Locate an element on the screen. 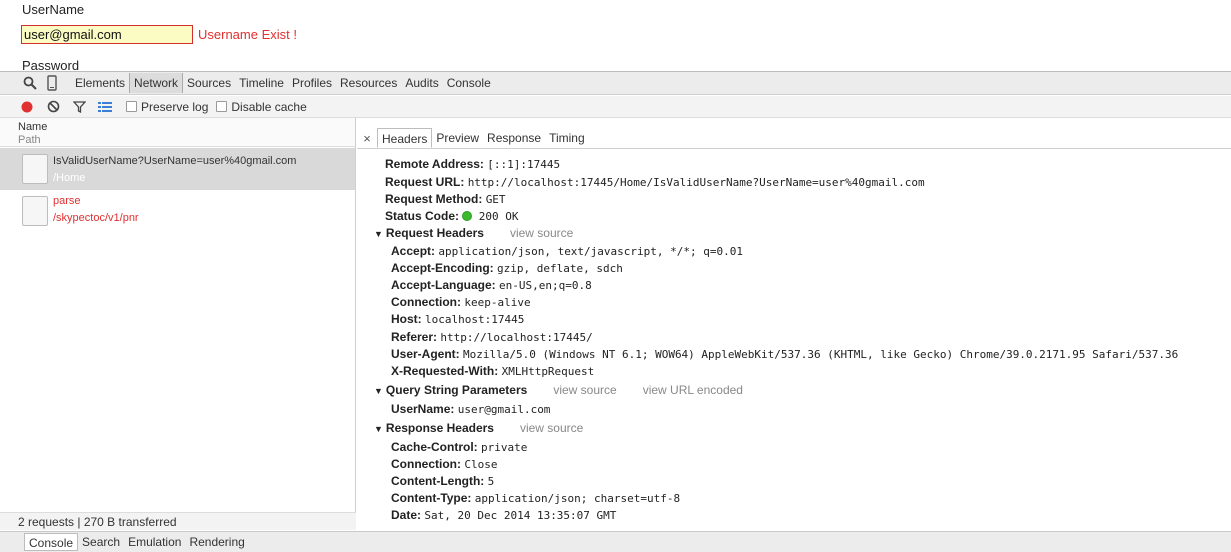 The height and width of the screenshot is (552, 1231). header-key: Accept-Encoding: is located at coordinates (442, 268).